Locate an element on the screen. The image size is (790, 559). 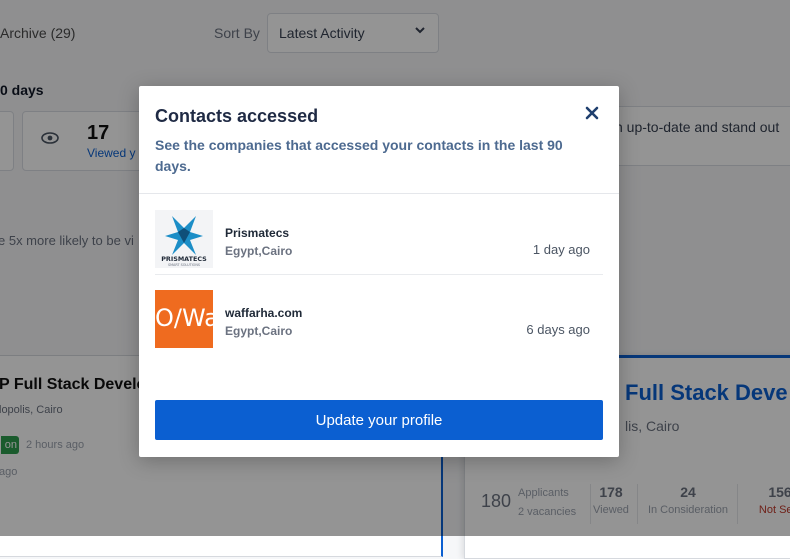
prismatecs-logo-text: PRISMATECS is located at coordinates (184, 259).